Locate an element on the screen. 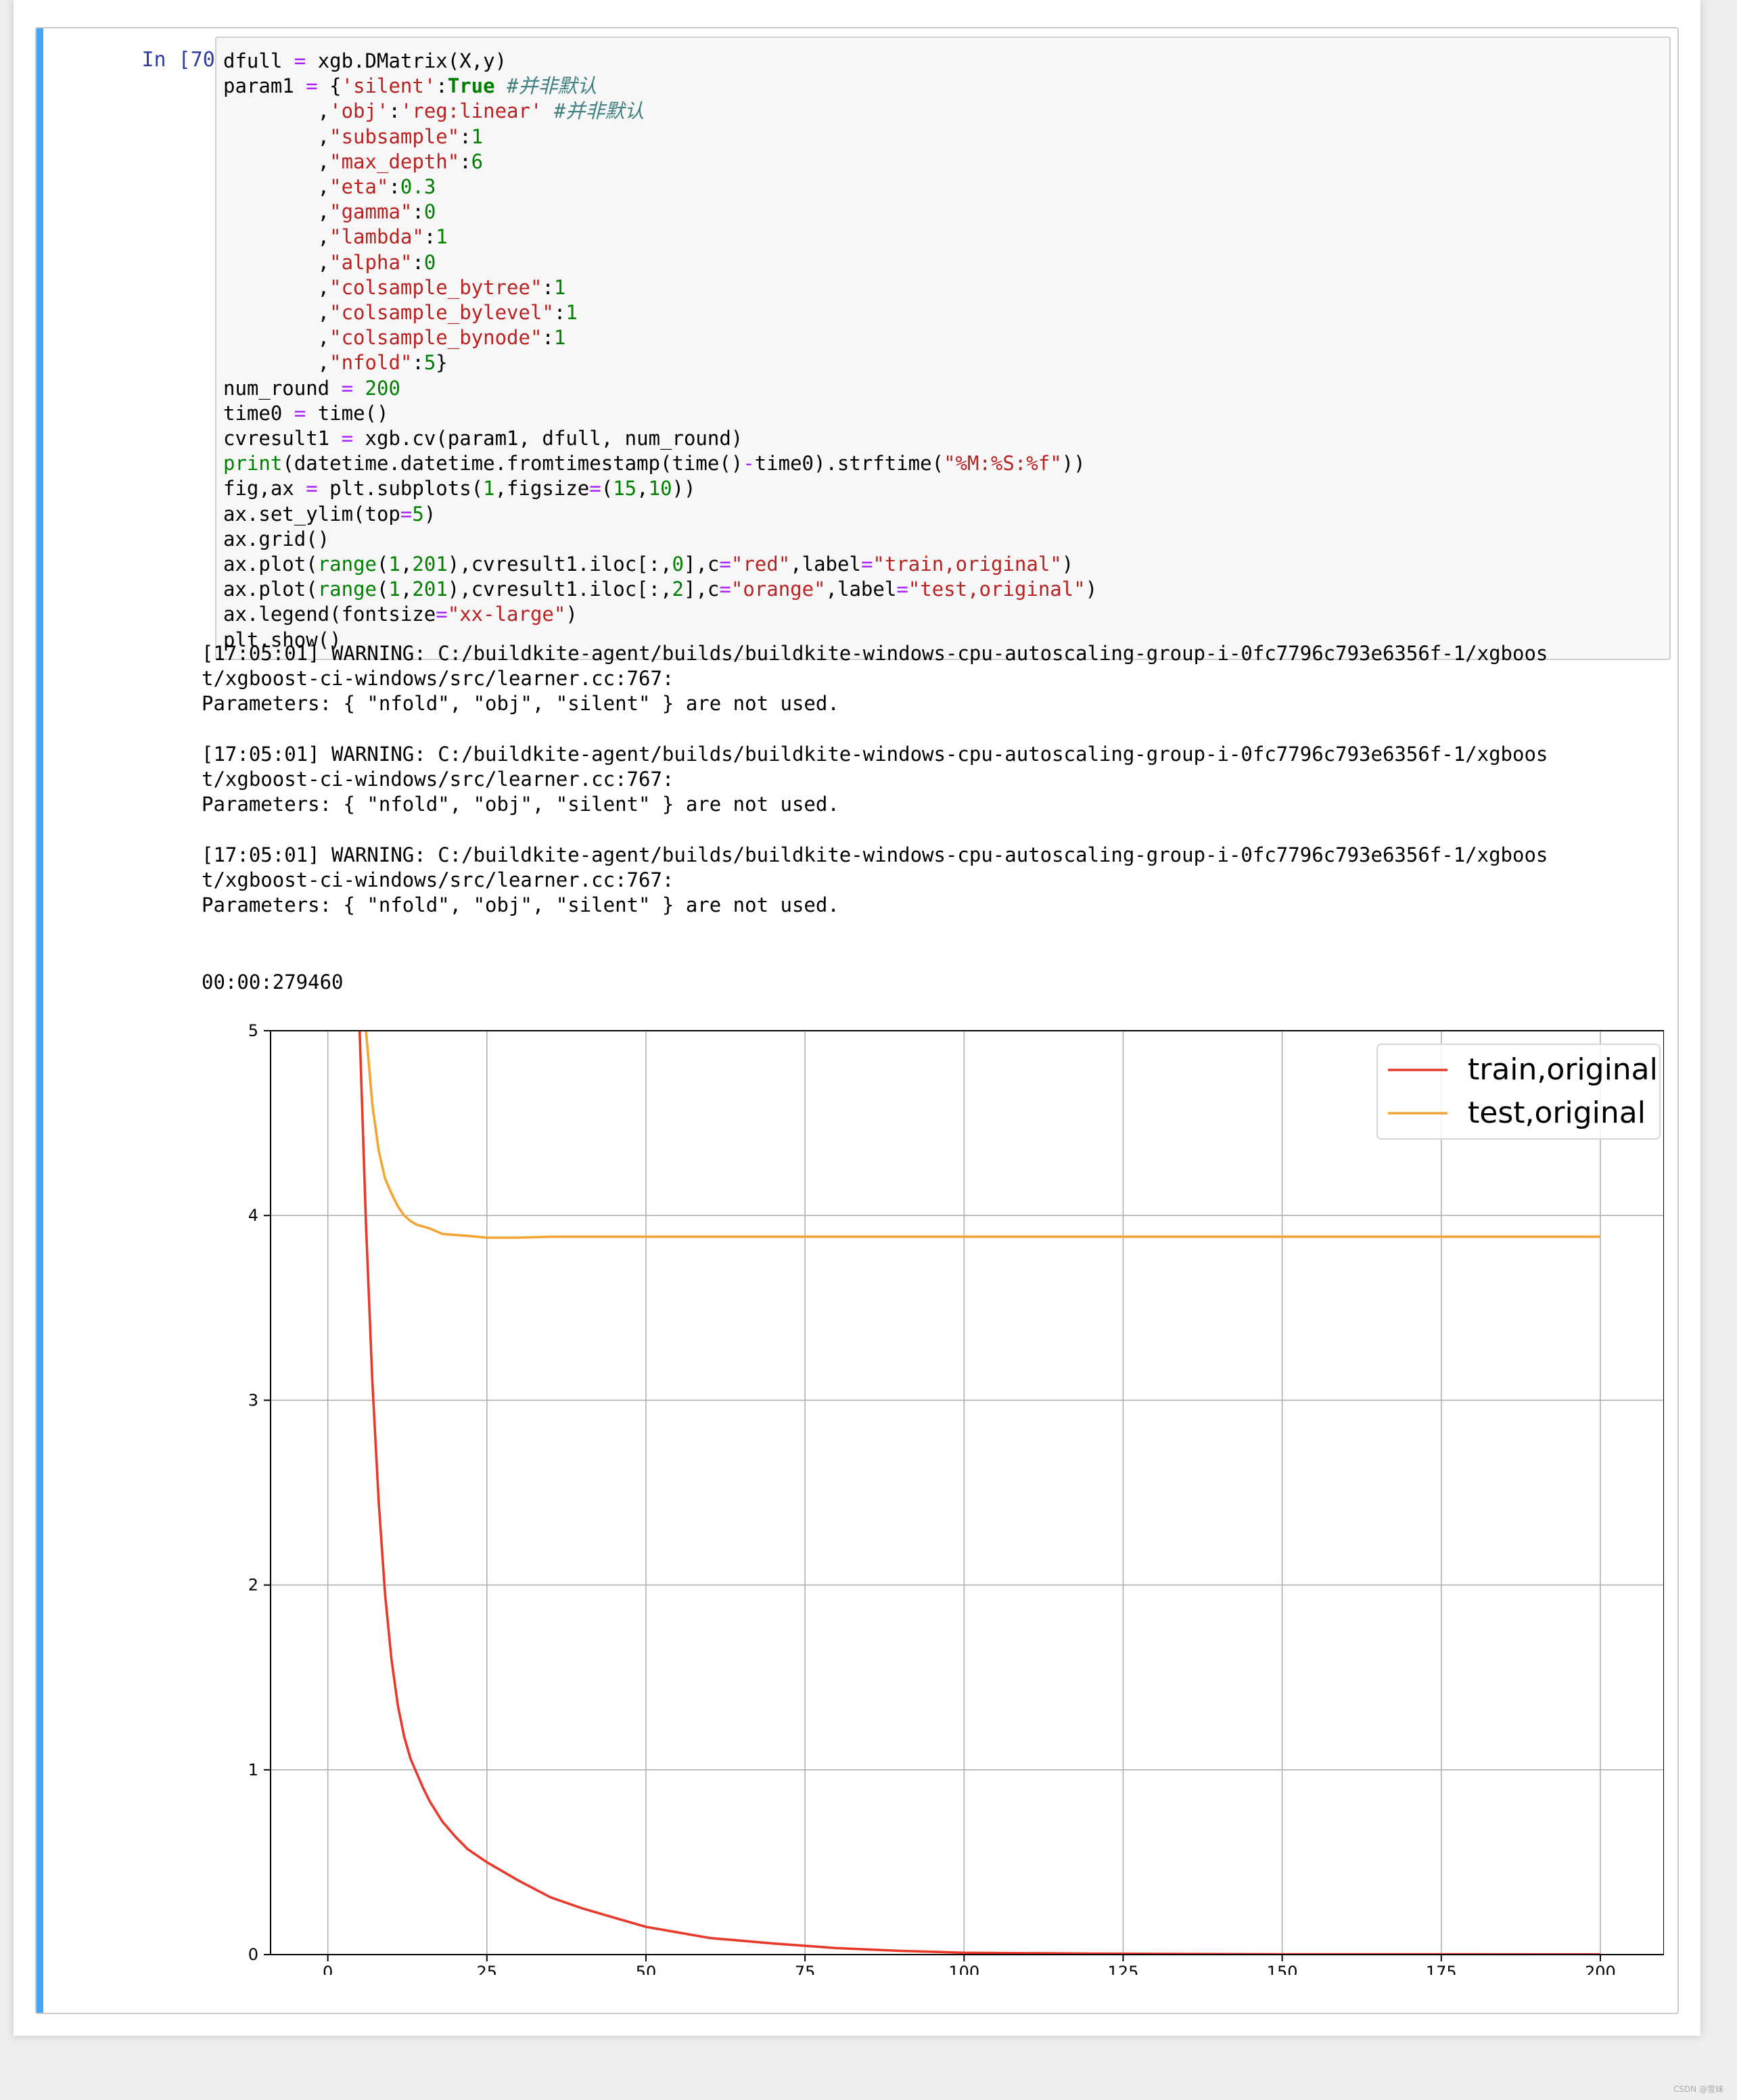 This screenshot has height=2100, width=1737. x-tick-label: 175 is located at coordinates (1441, 1969).